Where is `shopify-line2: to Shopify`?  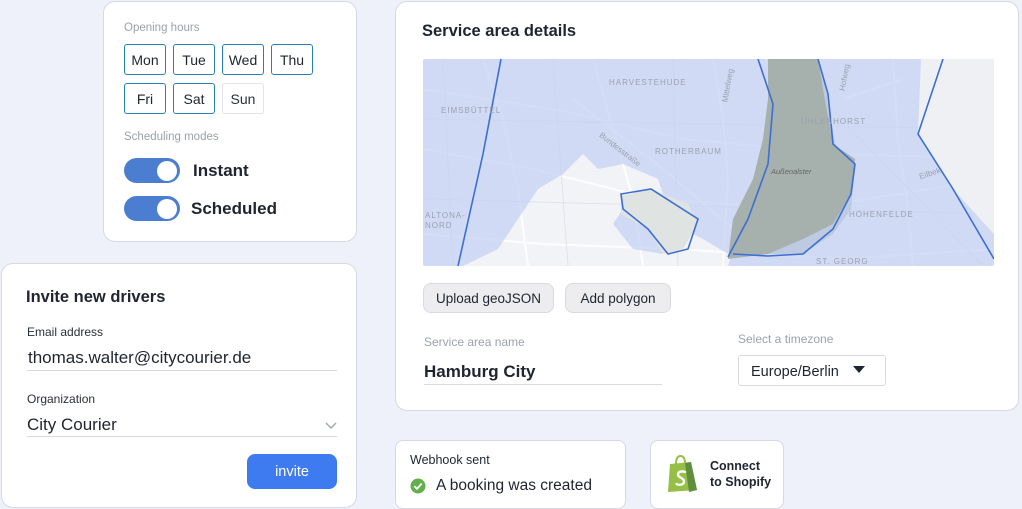 shopify-line2: to Shopify is located at coordinates (741, 482).